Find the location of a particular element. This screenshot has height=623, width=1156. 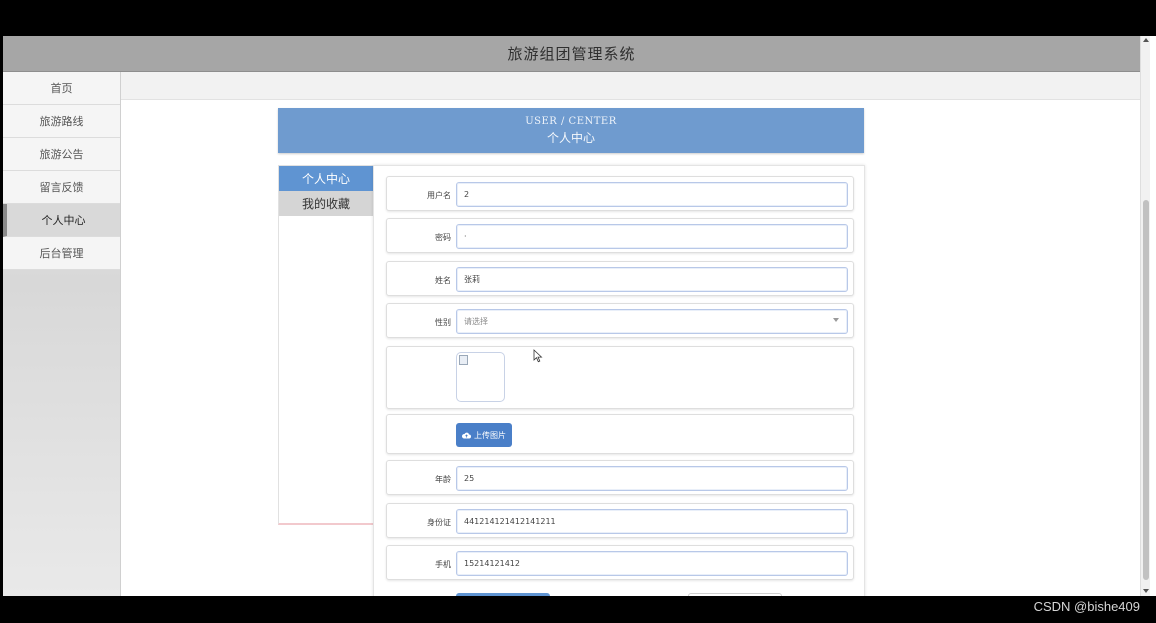

password-label: 密码 is located at coordinates (443, 237).